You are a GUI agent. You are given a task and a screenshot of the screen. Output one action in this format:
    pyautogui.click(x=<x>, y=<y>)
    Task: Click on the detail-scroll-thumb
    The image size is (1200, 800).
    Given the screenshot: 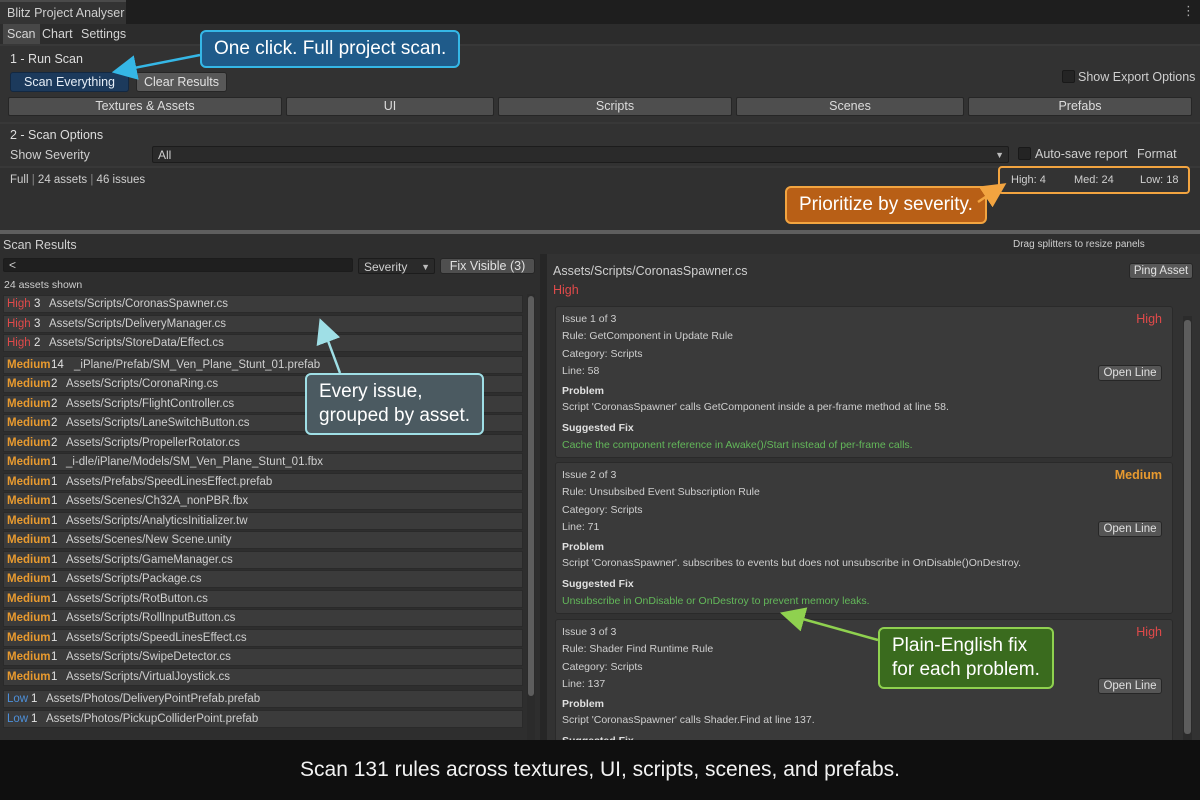 What is the action you would take?
    pyautogui.click(x=1187, y=527)
    